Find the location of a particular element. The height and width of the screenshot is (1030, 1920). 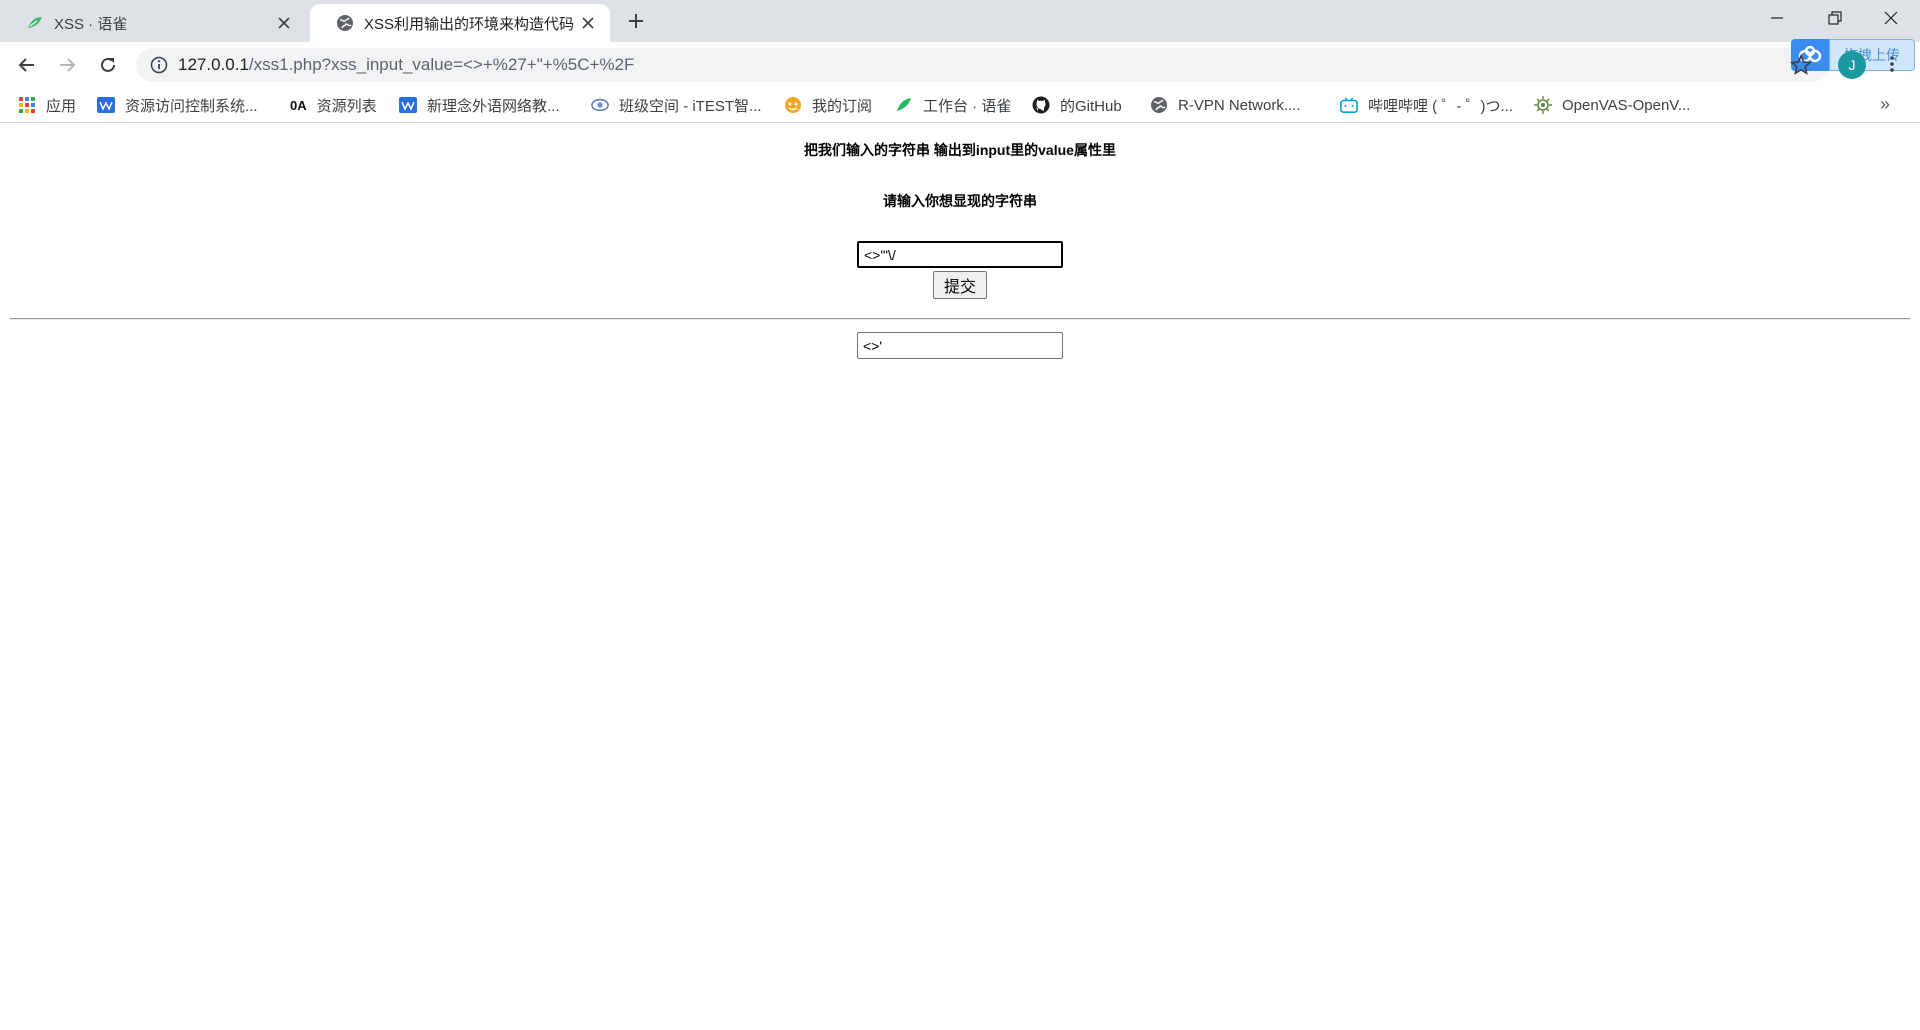

openvas-icon is located at coordinates (1543, 105).